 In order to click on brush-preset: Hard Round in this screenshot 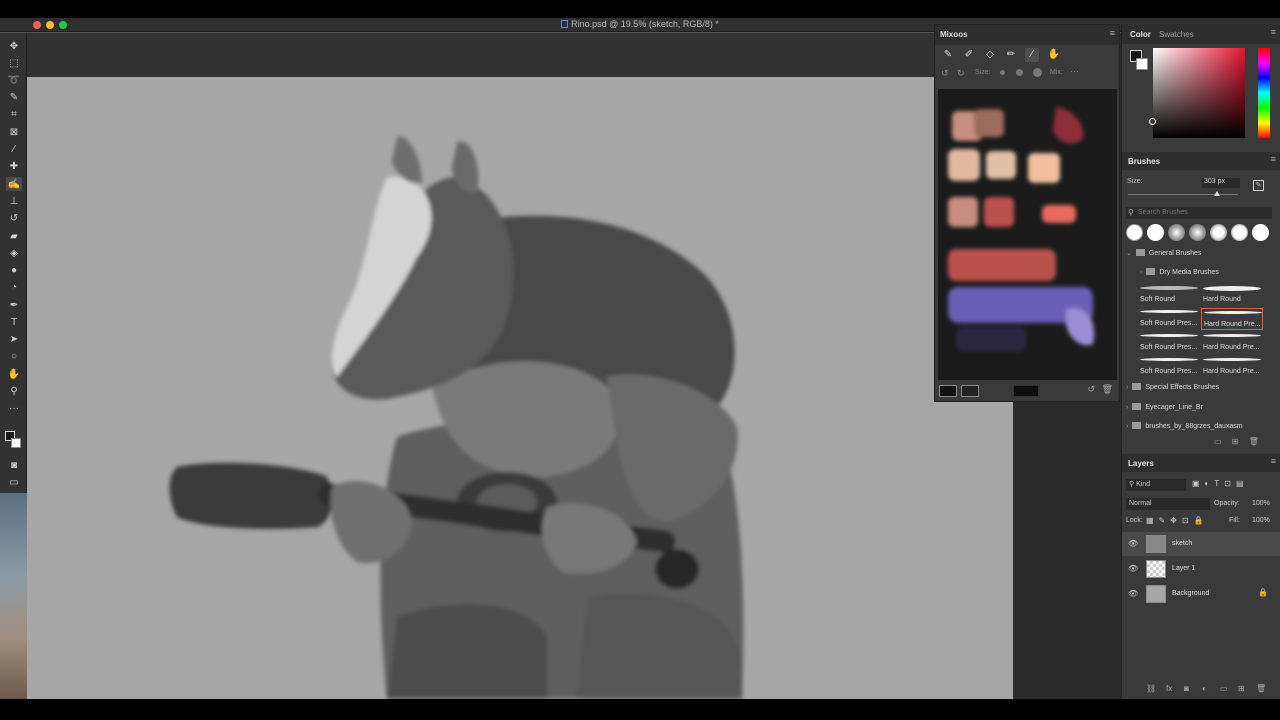, I will do `click(1232, 295)`.